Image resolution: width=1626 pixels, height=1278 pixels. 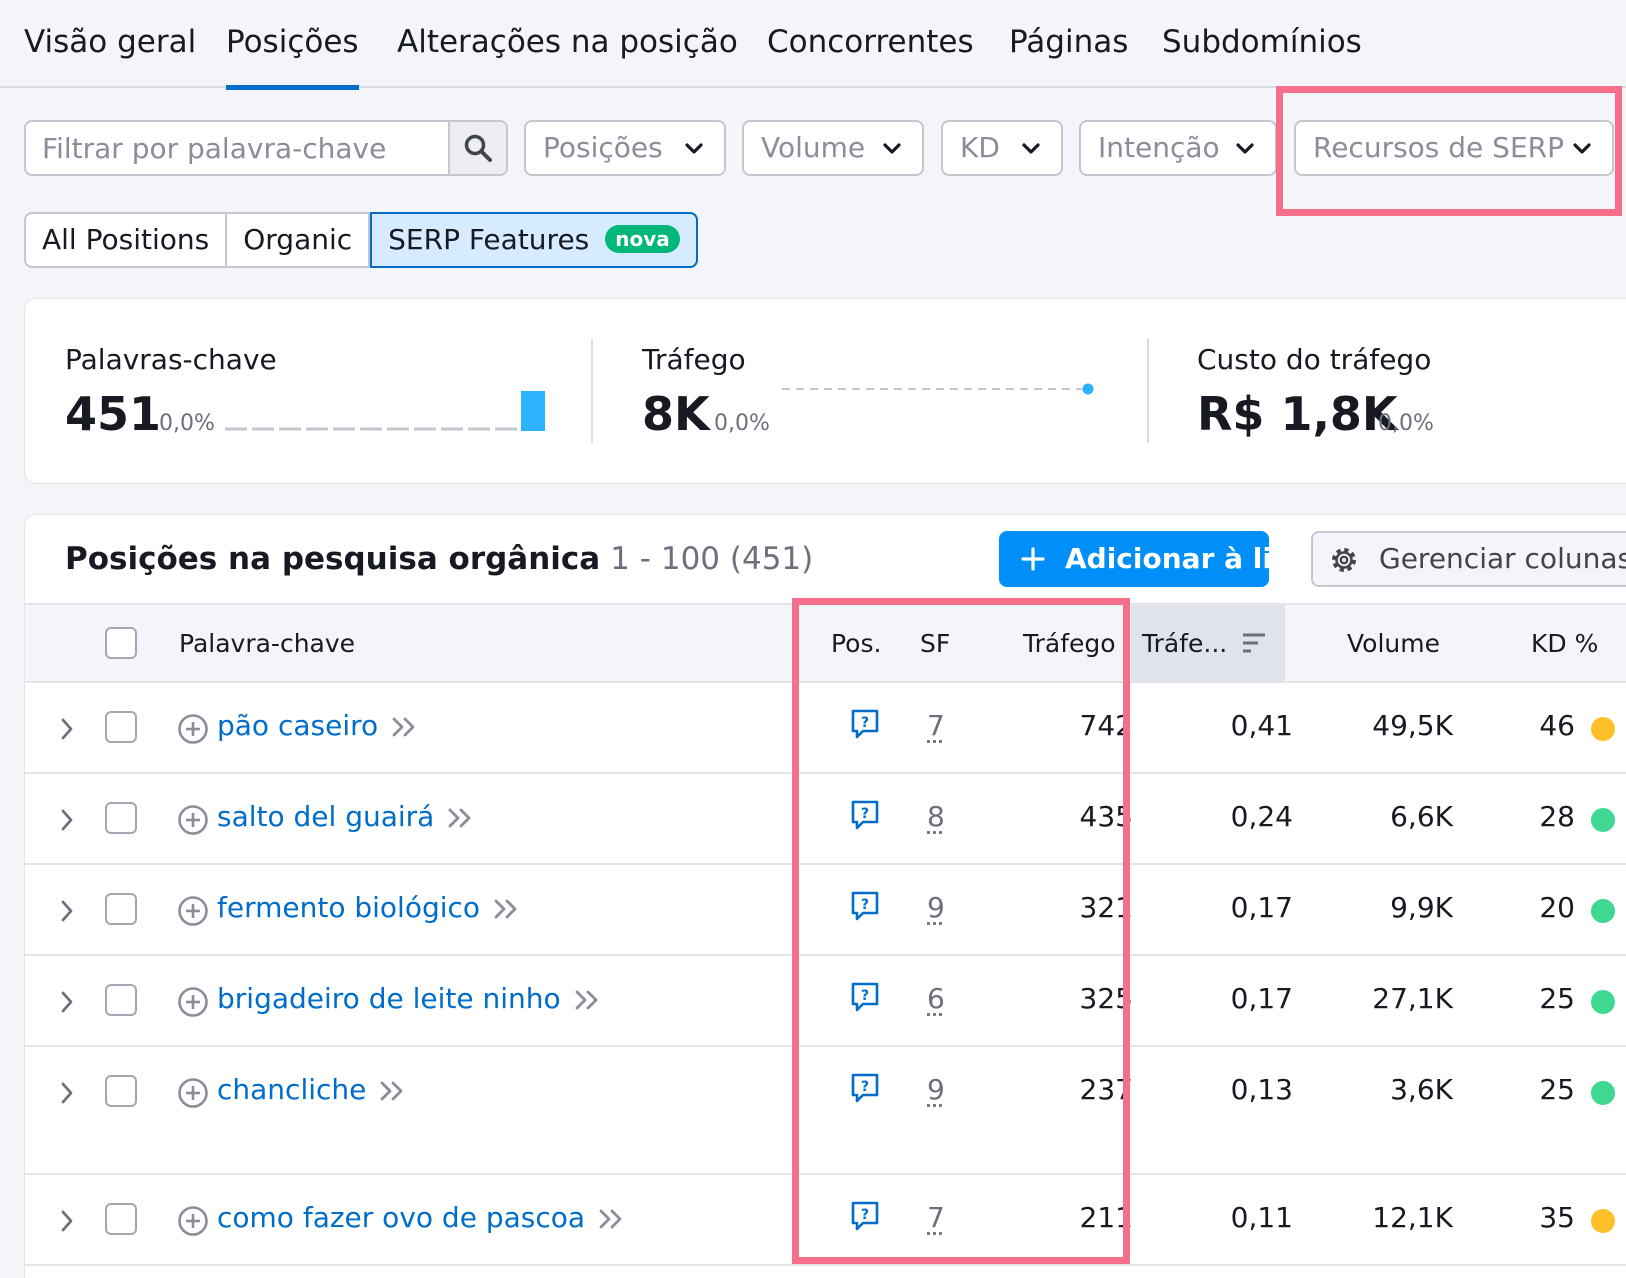 What do you see at coordinates (326, 816) in the screenshot?
I see `keyword-text: salto del guairá` at bounding box center [326, 816].